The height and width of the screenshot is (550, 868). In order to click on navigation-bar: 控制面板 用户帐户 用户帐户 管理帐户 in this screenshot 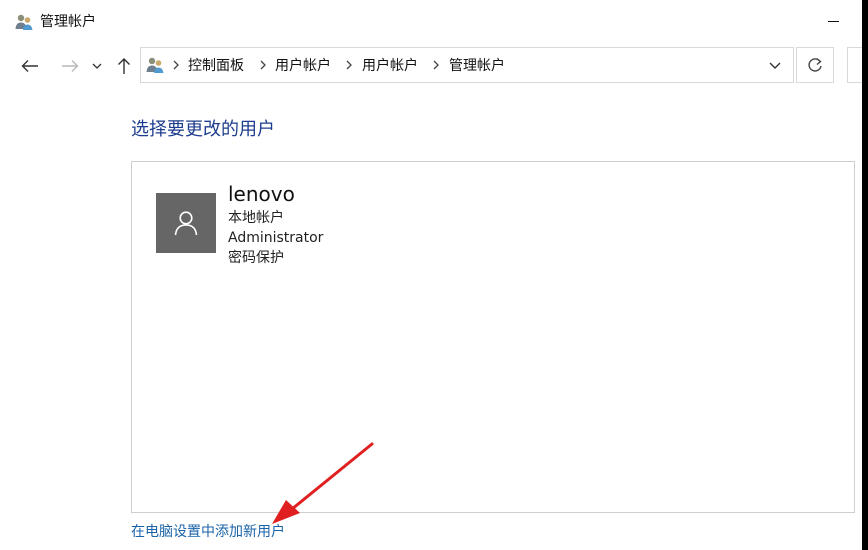, I will do `click(431, 66)`.